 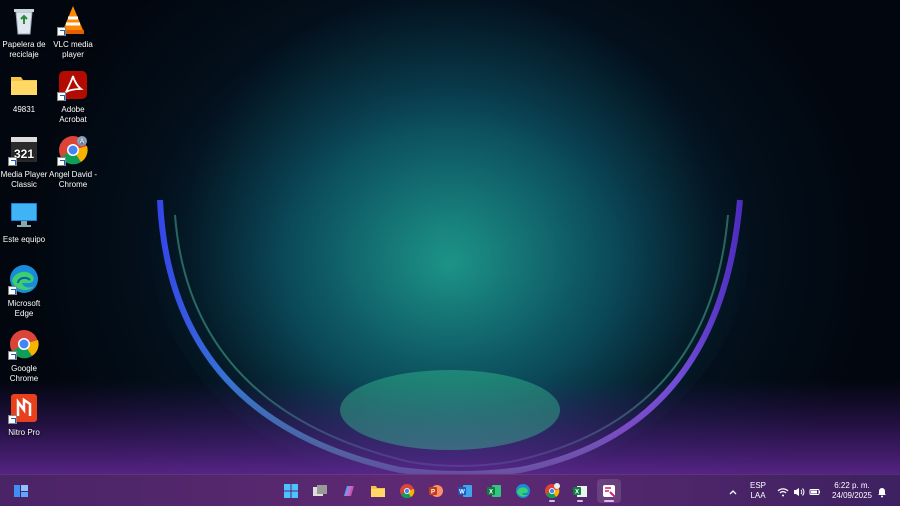 What do you see at coordinates (462, 493) in the screenshot?
I see `svg-text: W` at bounding box center [462, 493].